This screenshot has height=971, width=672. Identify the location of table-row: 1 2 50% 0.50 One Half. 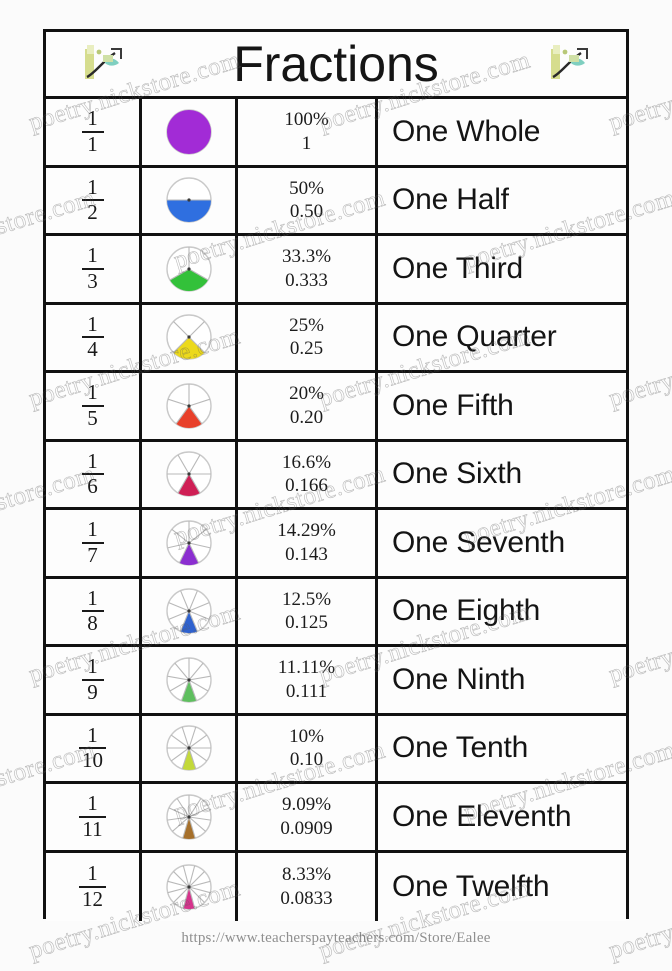
(336, 201).